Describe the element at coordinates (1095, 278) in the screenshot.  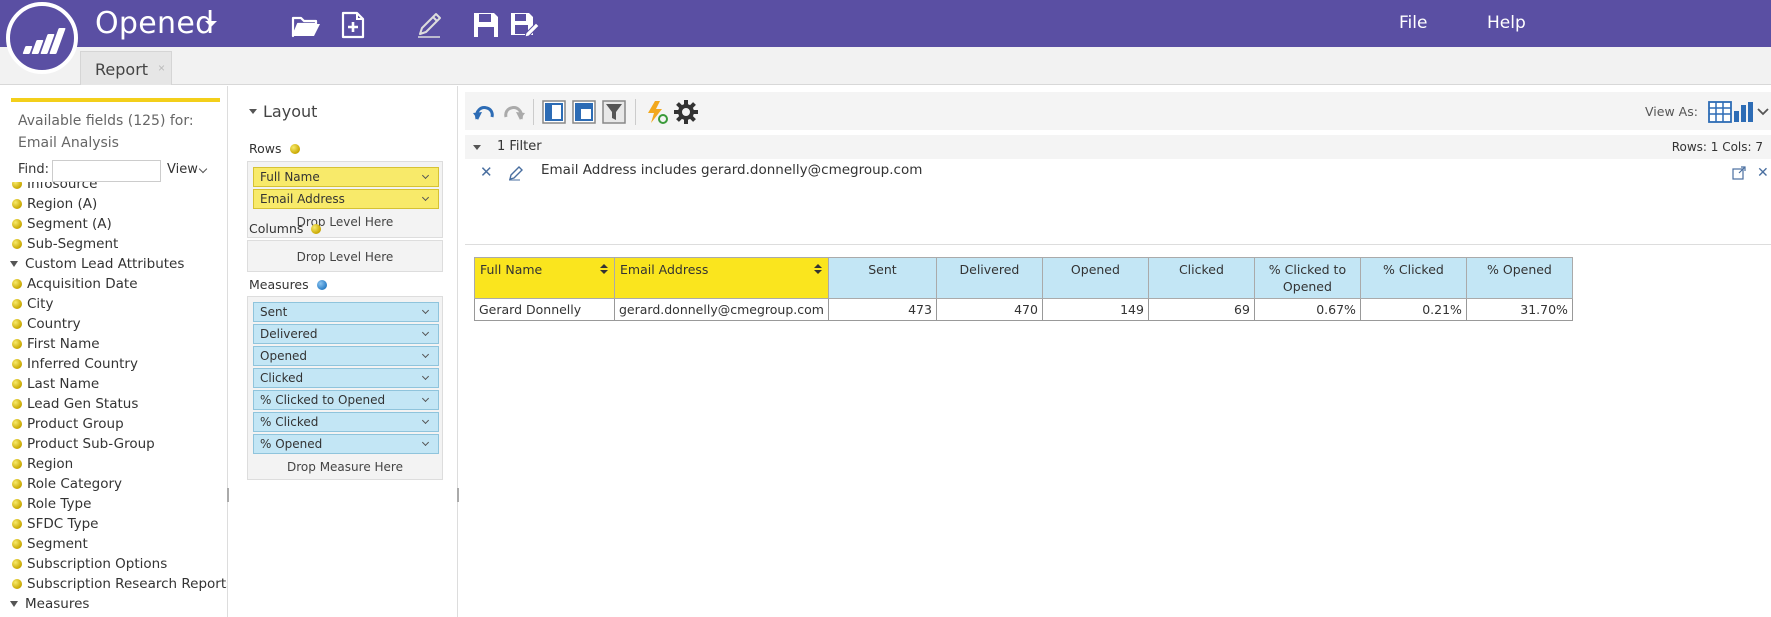
I see `header-opened: Opened` at that location.